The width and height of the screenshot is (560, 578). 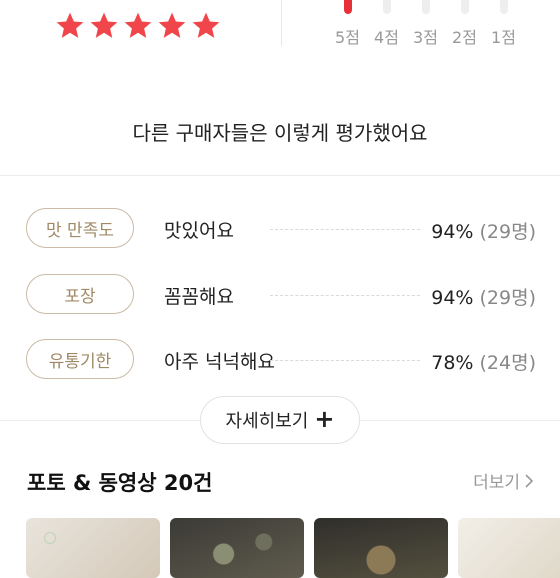 I want to click on histogram-label: 2점, so click(x=464, y=37).